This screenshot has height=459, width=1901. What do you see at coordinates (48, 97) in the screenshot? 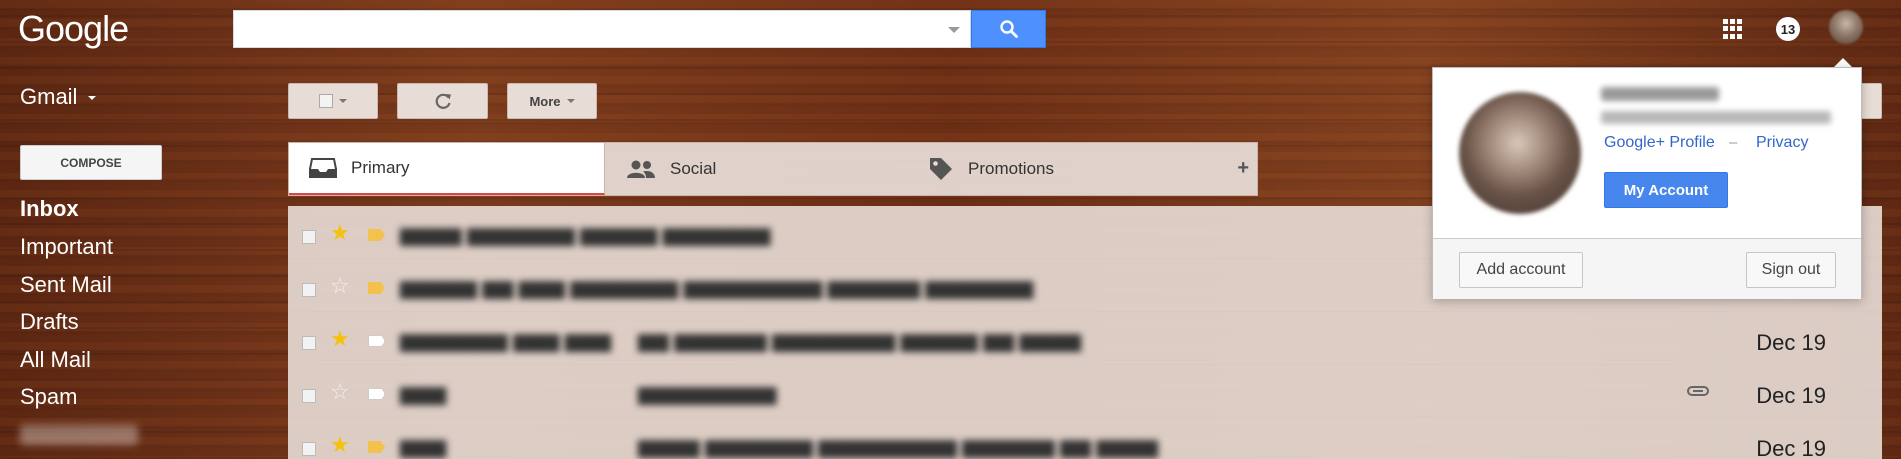
I see `app-switcher-label: Gmail` at bounding box center [48, 97].